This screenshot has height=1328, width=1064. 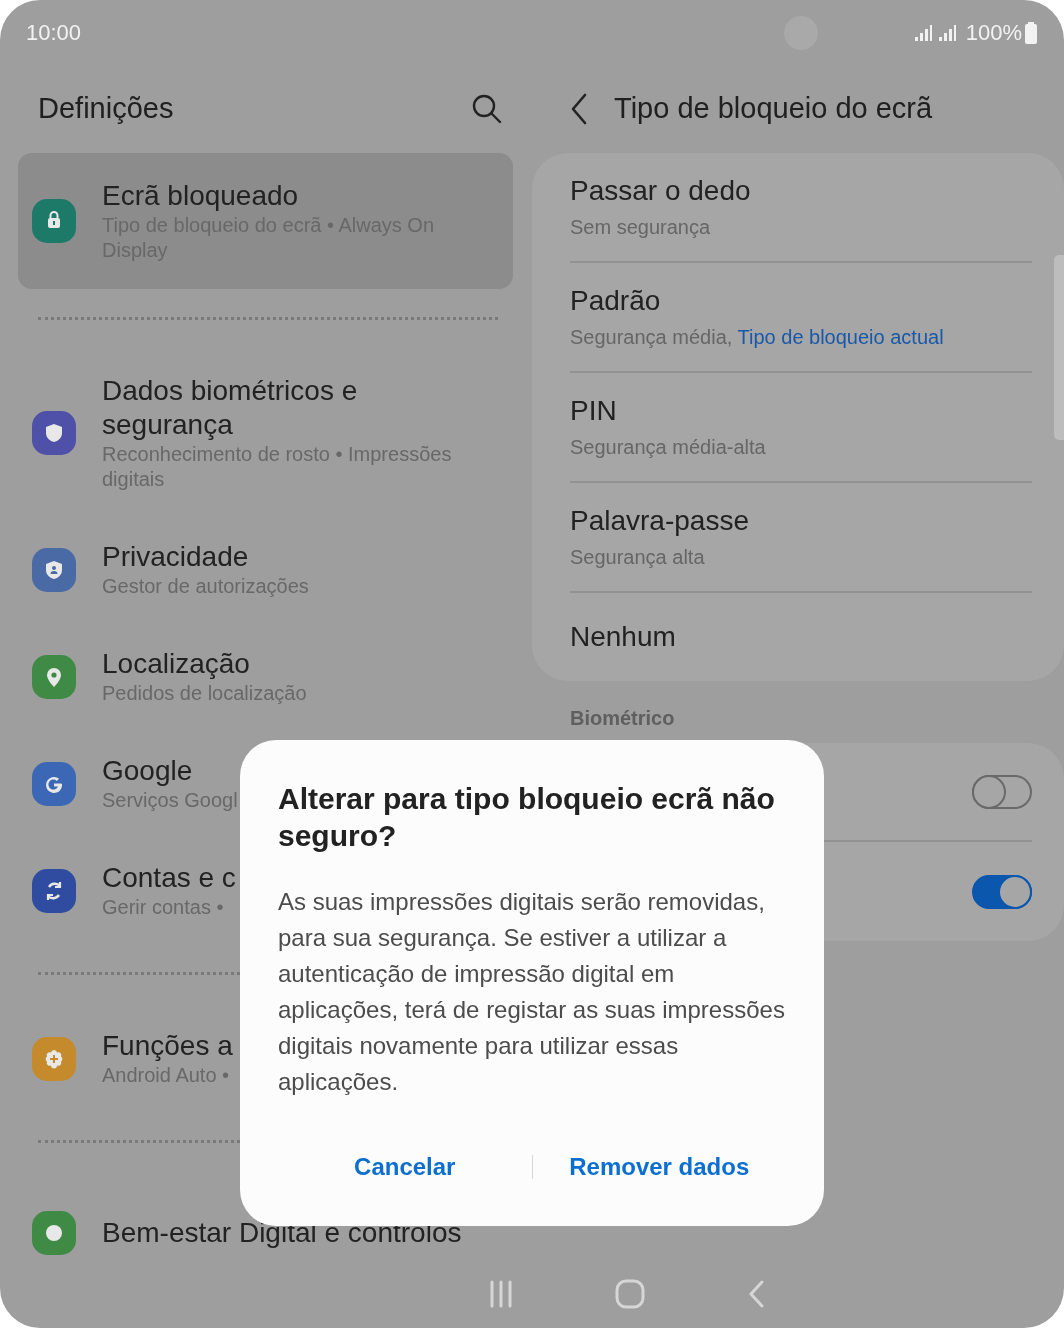 What do you see at coordinates (54, 33) in the screenshot?
I see `status-time: 10:00` at bounding box center [54, 33].